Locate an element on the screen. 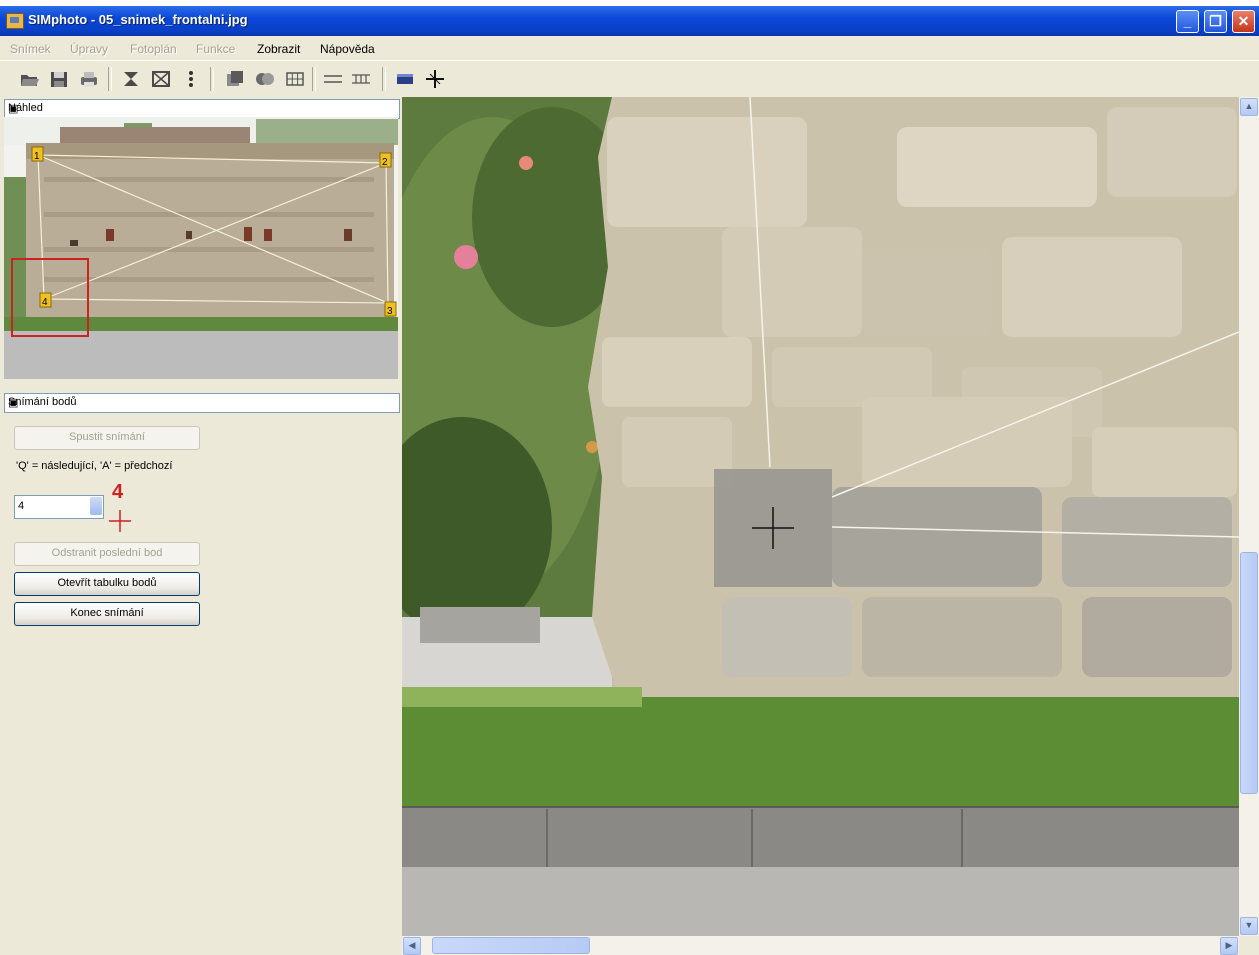  preview-point-3: 3 is located at coordinates (390, 311).